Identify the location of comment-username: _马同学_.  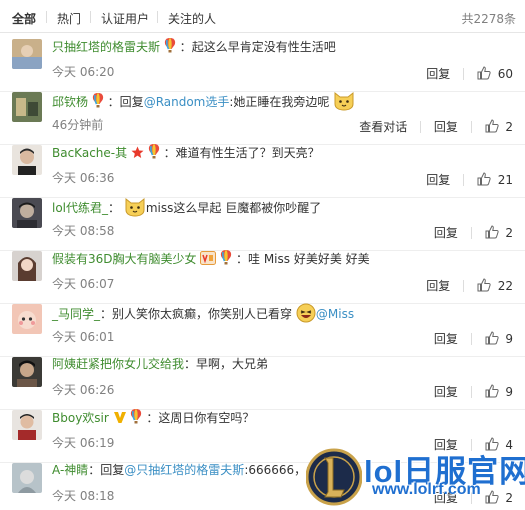
(76, 314).